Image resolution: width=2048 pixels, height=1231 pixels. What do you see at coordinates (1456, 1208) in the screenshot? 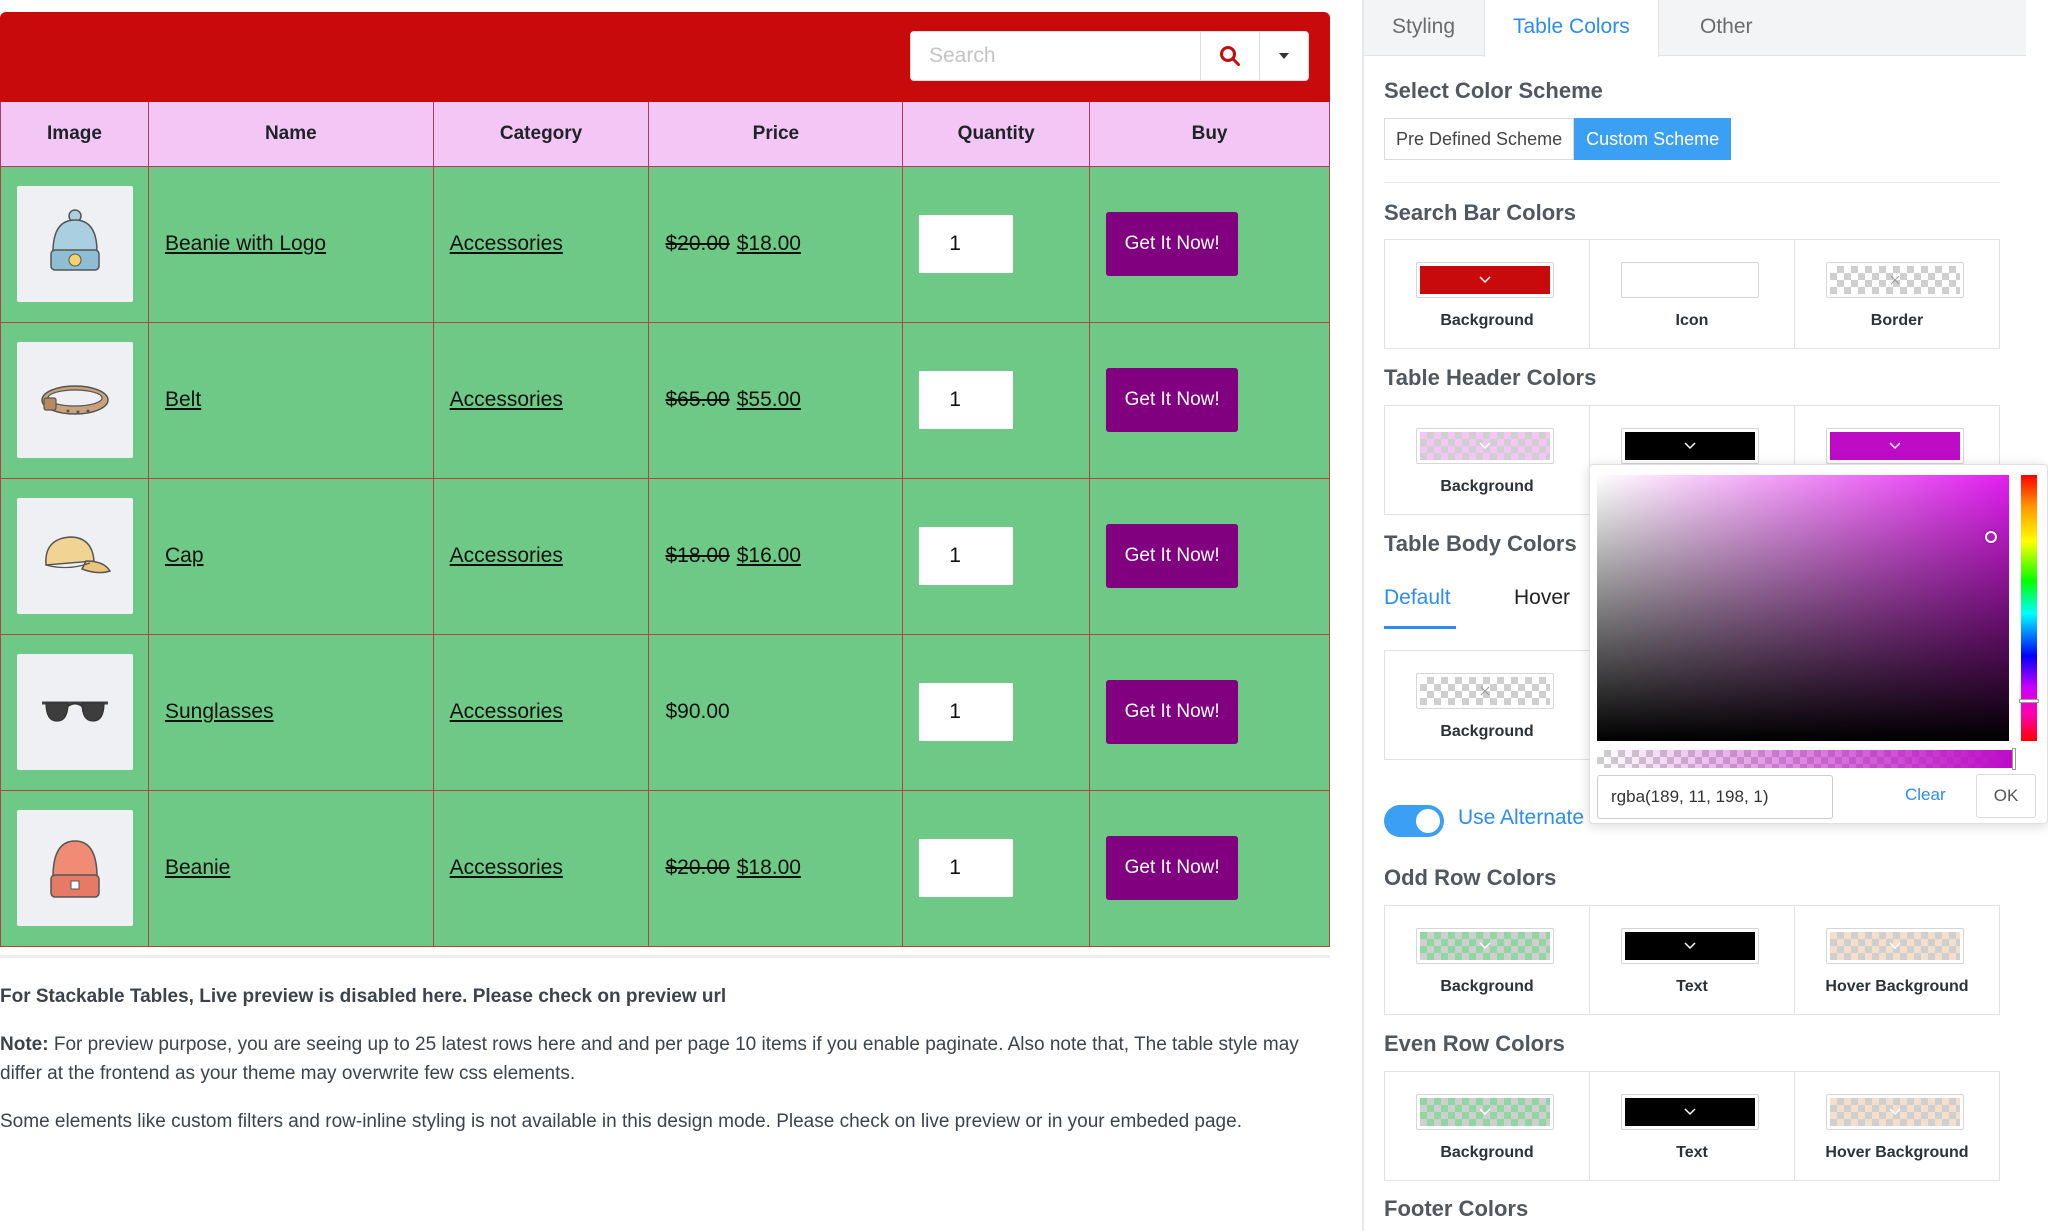
I see `footer-colors-title: Footer Colors` at bounding box center [1456, 1208].